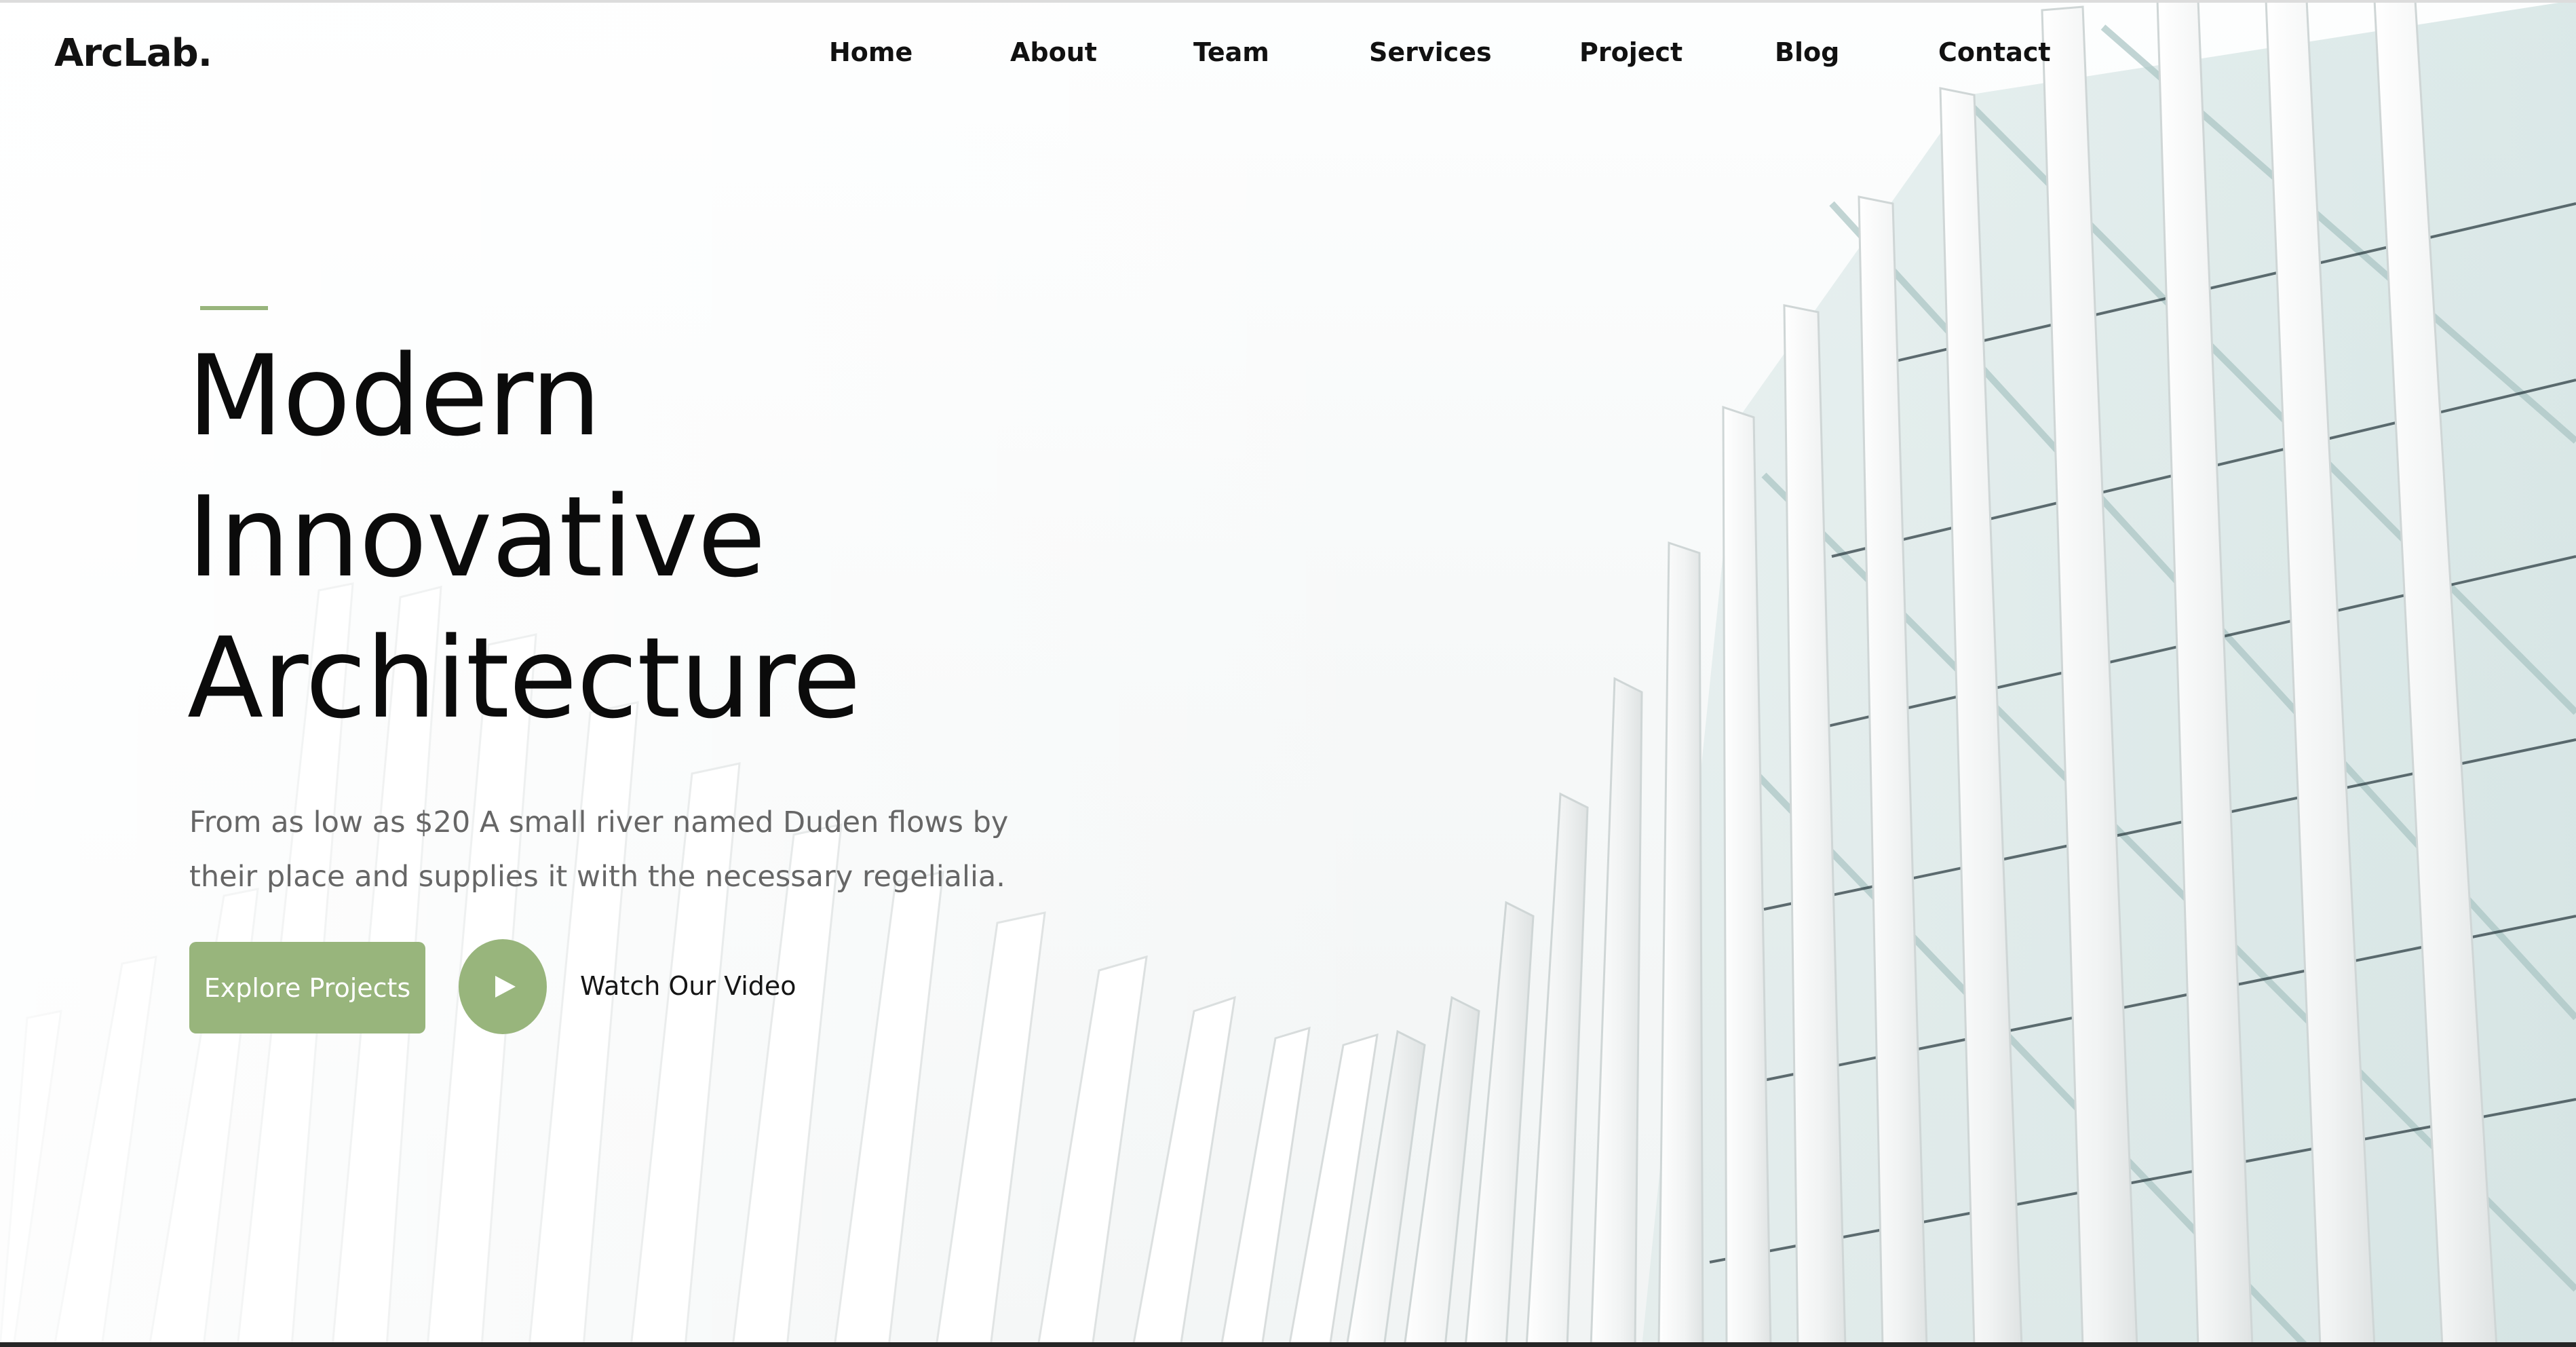 Image resolution: width=2576 pixels, height=1347 pixels. Describe the element at coordinates (1994, 52) in the screenshot. I see `nav-item-contact: Contact` at that location.